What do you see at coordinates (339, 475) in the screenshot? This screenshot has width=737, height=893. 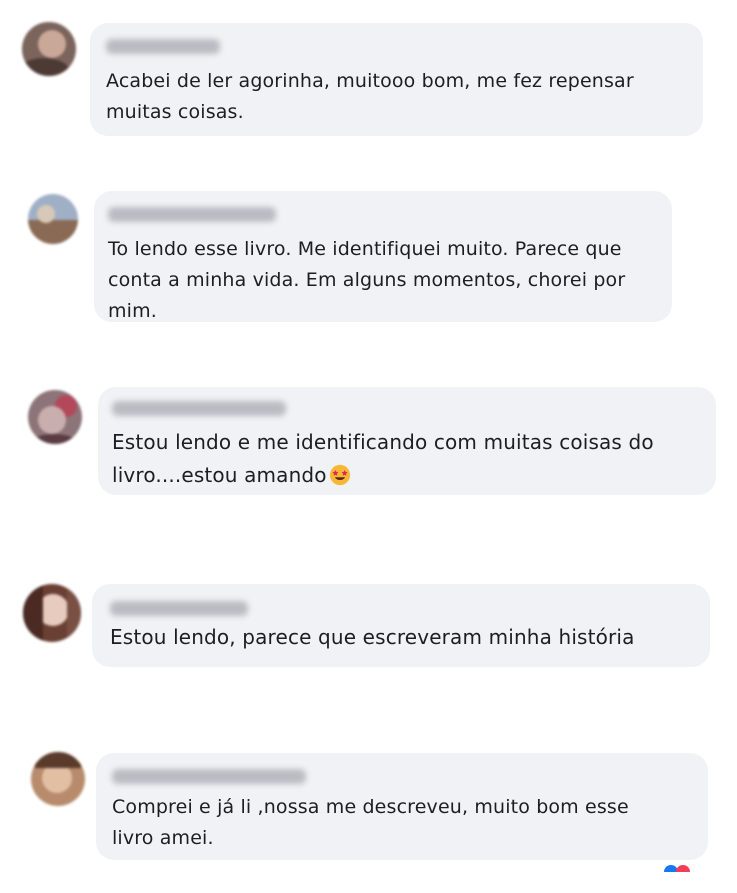 I see `star-struck-face-icon` at bounding box center [339, 475].